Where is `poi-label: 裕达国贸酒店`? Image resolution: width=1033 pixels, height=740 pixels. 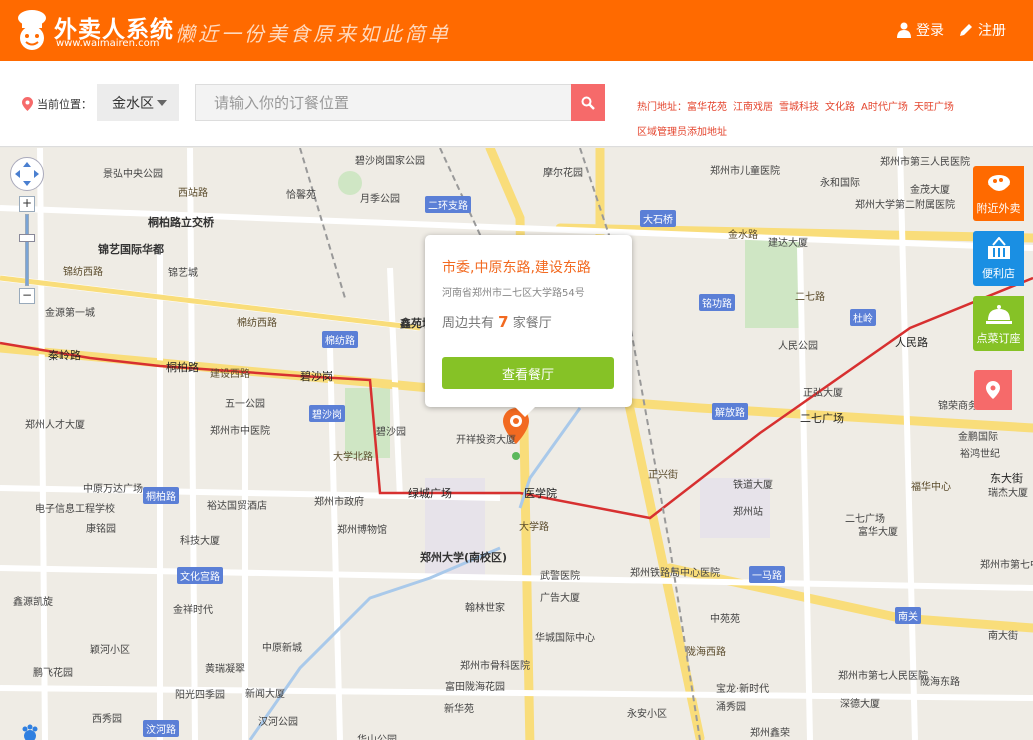 poi-label: 裕达国贸酒店 is located at coordinates (237, 506).